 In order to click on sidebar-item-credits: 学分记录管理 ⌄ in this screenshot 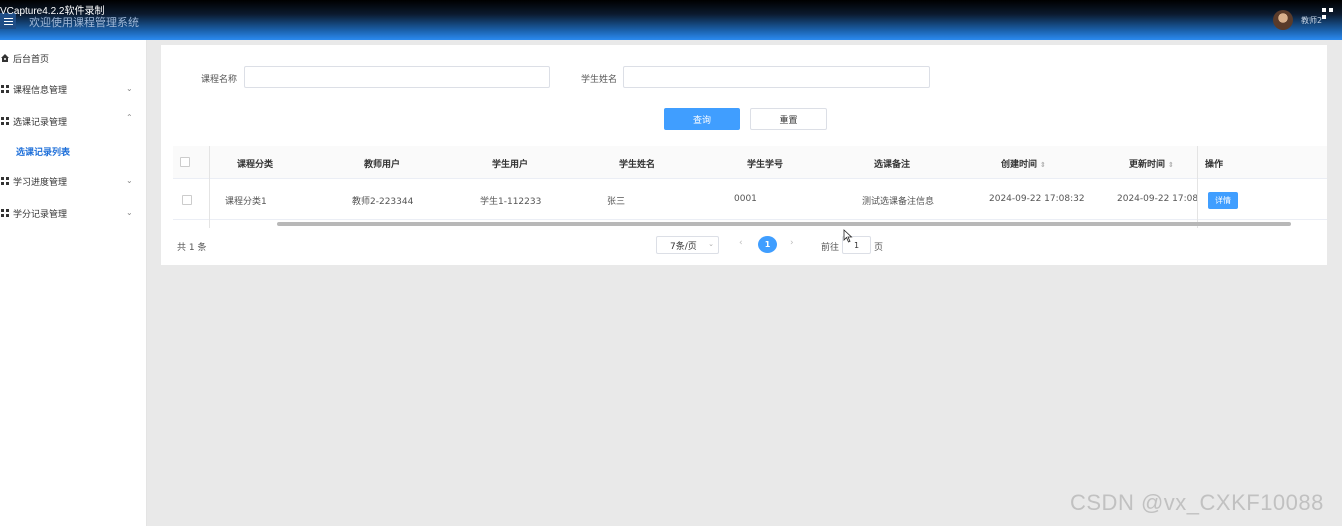, I will do `click(73, 213)`.